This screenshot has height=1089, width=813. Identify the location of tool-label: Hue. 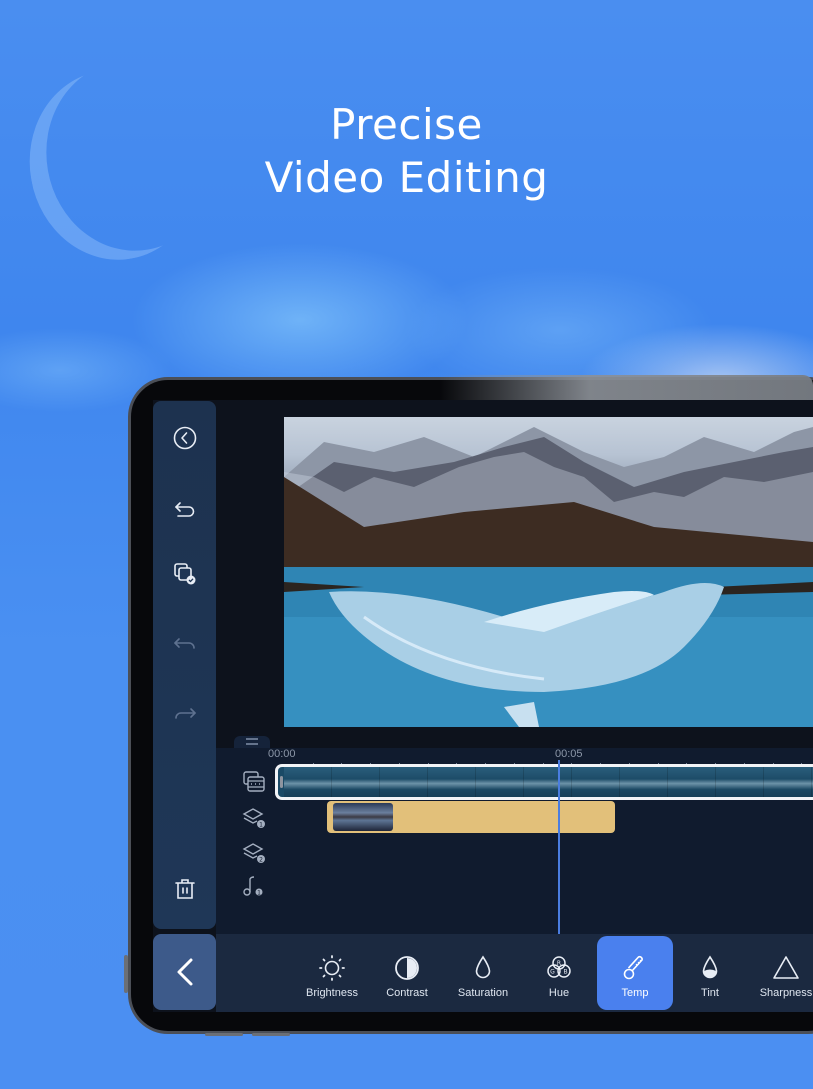
(559, 993).